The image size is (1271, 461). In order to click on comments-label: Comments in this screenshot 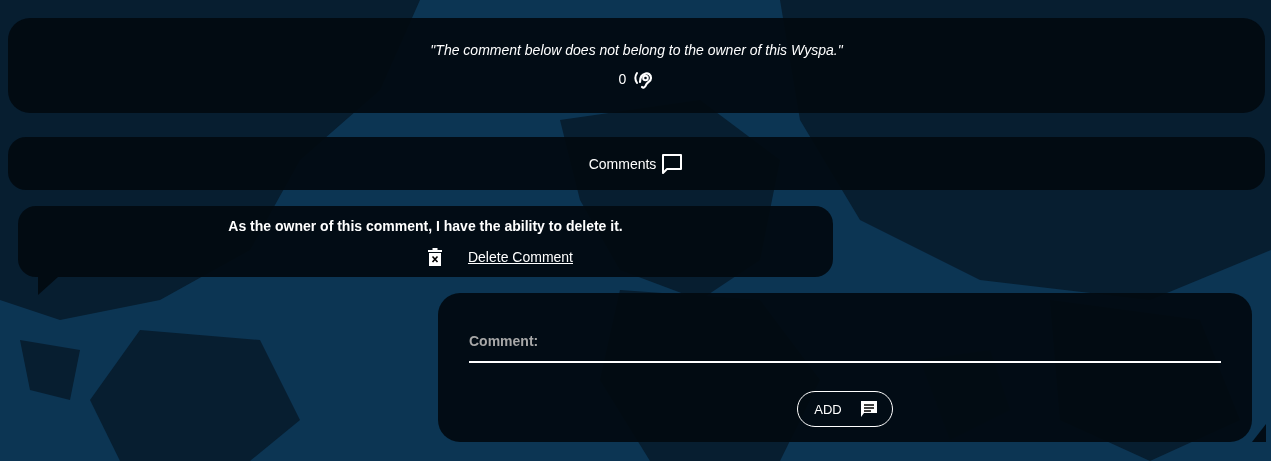, I will do `click(622, 163)`.